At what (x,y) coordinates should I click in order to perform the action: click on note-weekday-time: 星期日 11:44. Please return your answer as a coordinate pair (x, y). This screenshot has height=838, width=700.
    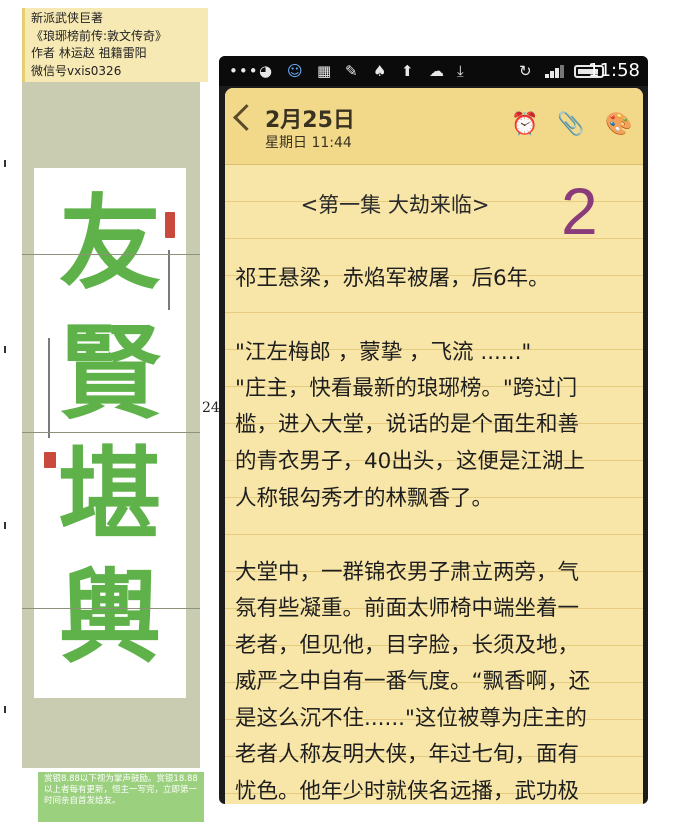
    Looking at the image, I should click on (308, 143).